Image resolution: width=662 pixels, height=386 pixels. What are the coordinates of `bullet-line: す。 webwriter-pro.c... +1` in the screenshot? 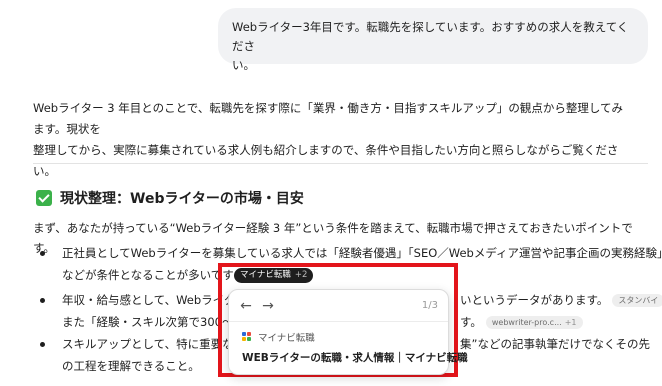 It's located at (521, 322).